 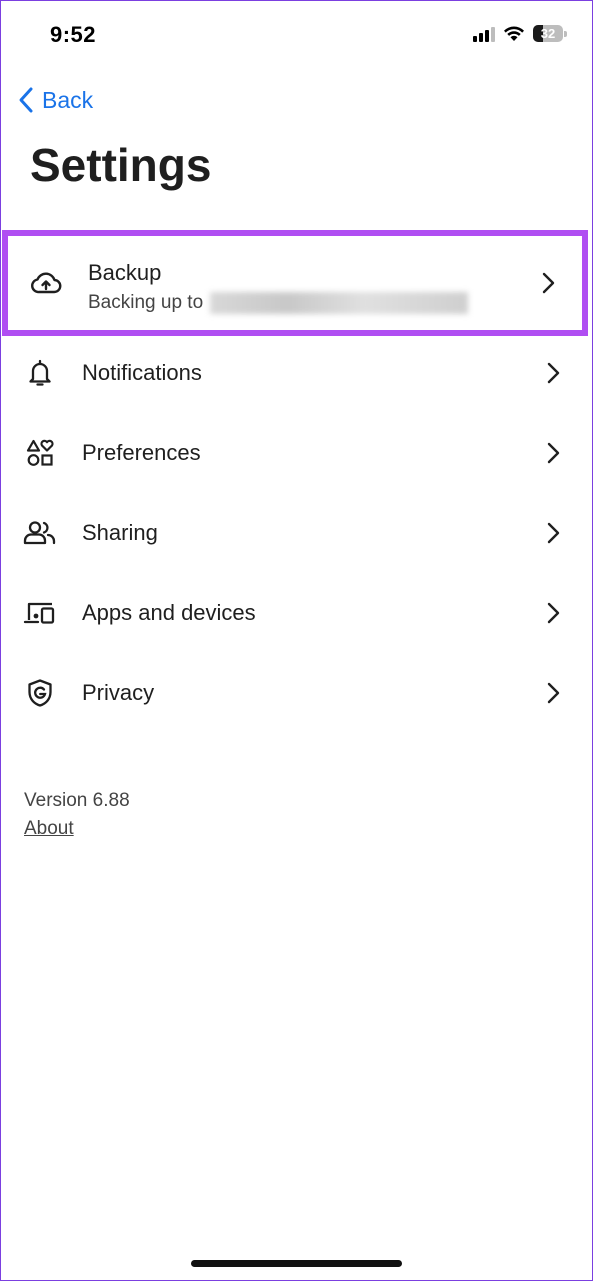 I want to click on back-button: Back, so click(x=55, y=100).